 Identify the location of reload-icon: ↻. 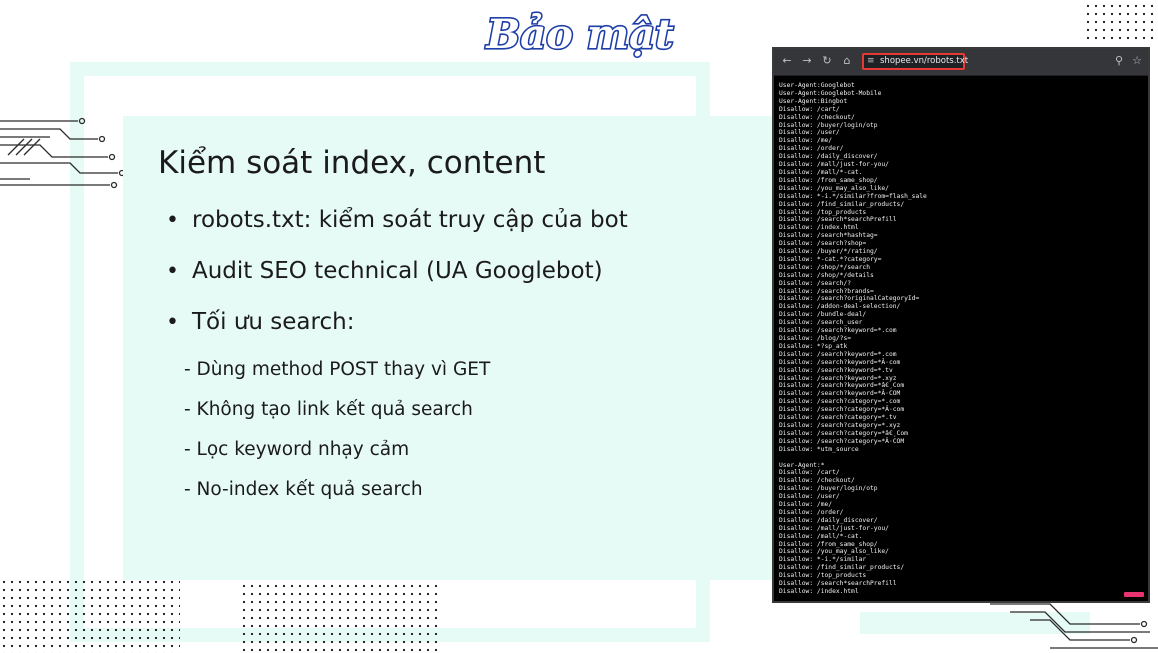
(827, 61).